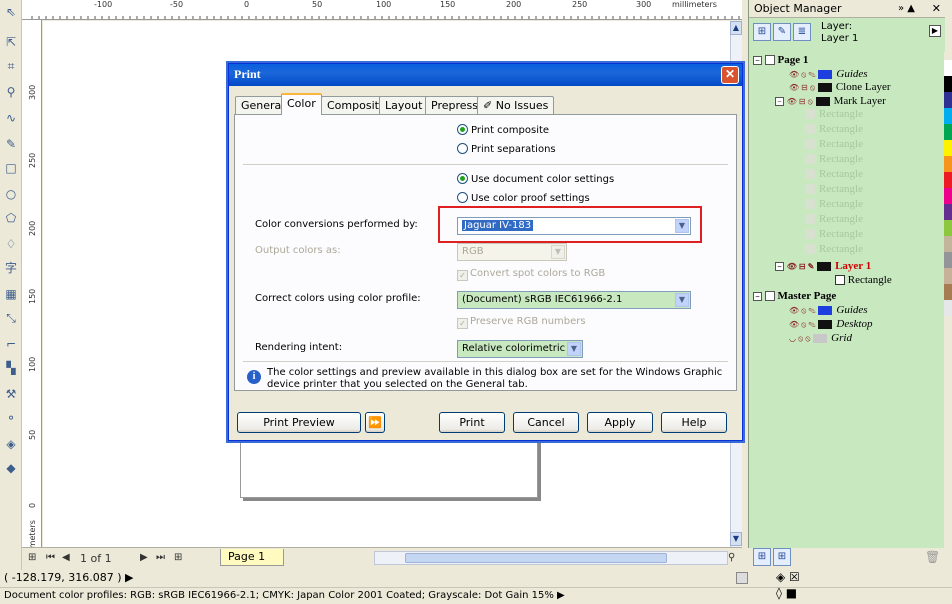 The width and height of the screenshot is (952, 604). What do you see at coordinates (11, 444) in the screenshot?
I see `fill-tool-icon: ◈` at bounding box center [11, 444].